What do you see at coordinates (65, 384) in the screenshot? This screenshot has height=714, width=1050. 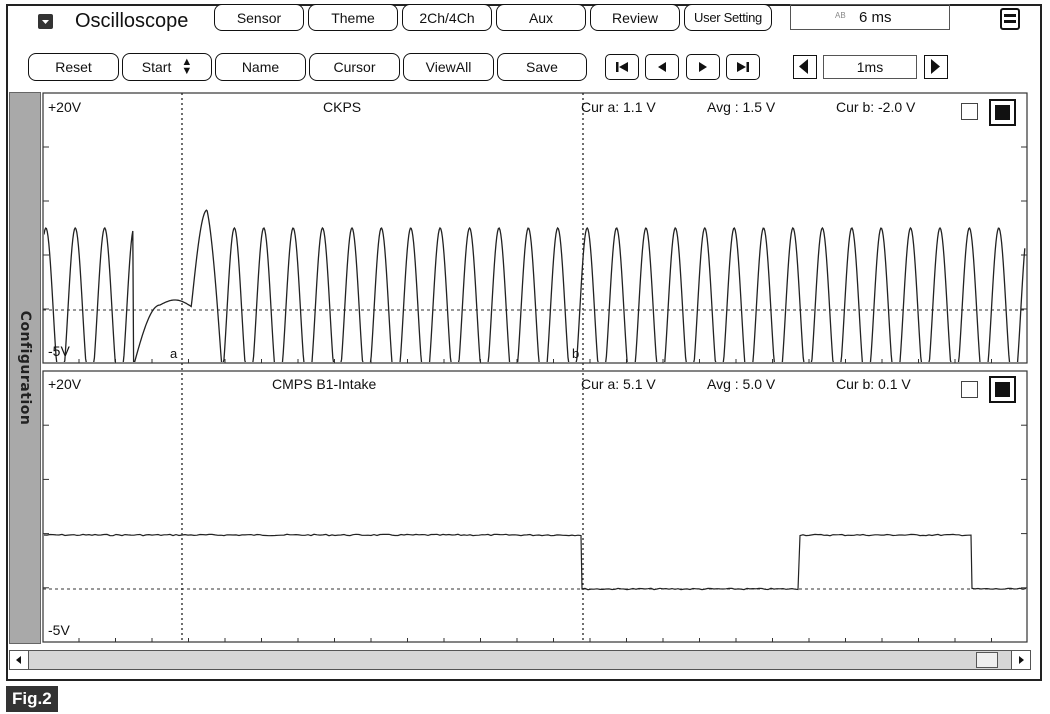 I see `ch2-top-voltage: +20V` at bounding box center [65, 384].